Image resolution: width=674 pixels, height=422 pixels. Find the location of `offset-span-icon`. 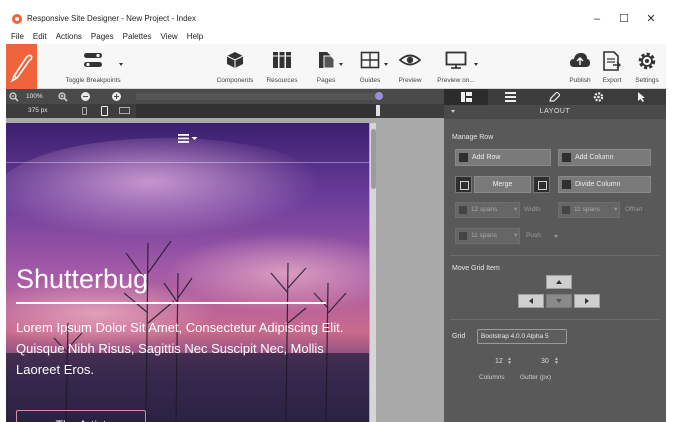

offset-span-icon is located at coordinates (566, 210).